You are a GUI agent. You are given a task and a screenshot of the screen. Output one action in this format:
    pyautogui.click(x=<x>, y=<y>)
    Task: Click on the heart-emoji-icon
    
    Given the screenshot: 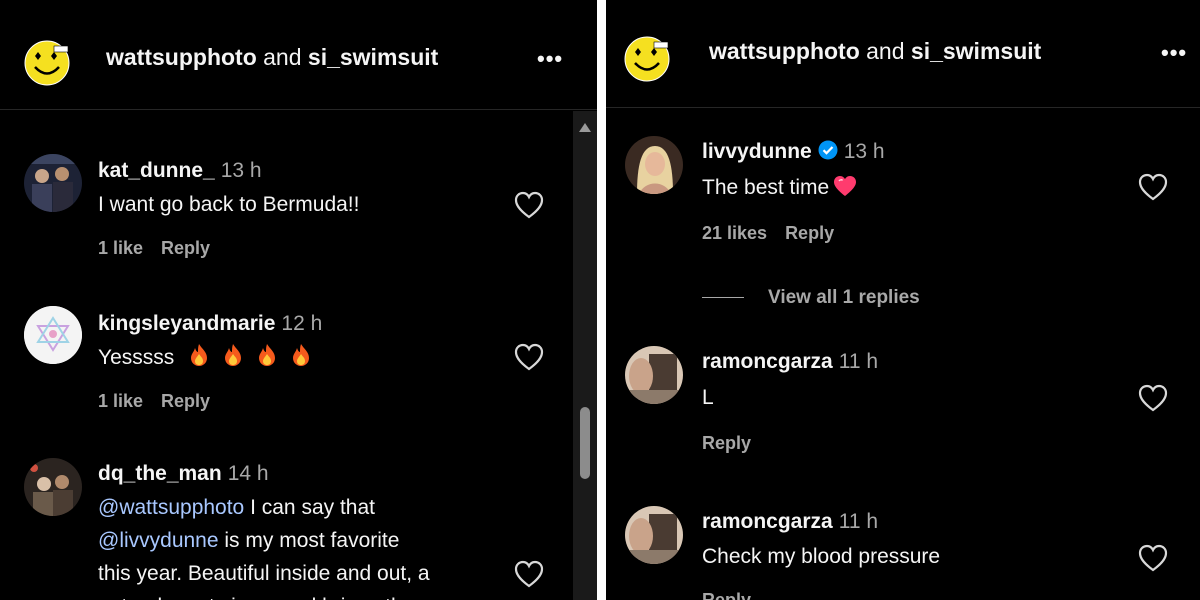 What is the action you would take?
    pyautogui.click(x=845, y=186)
    